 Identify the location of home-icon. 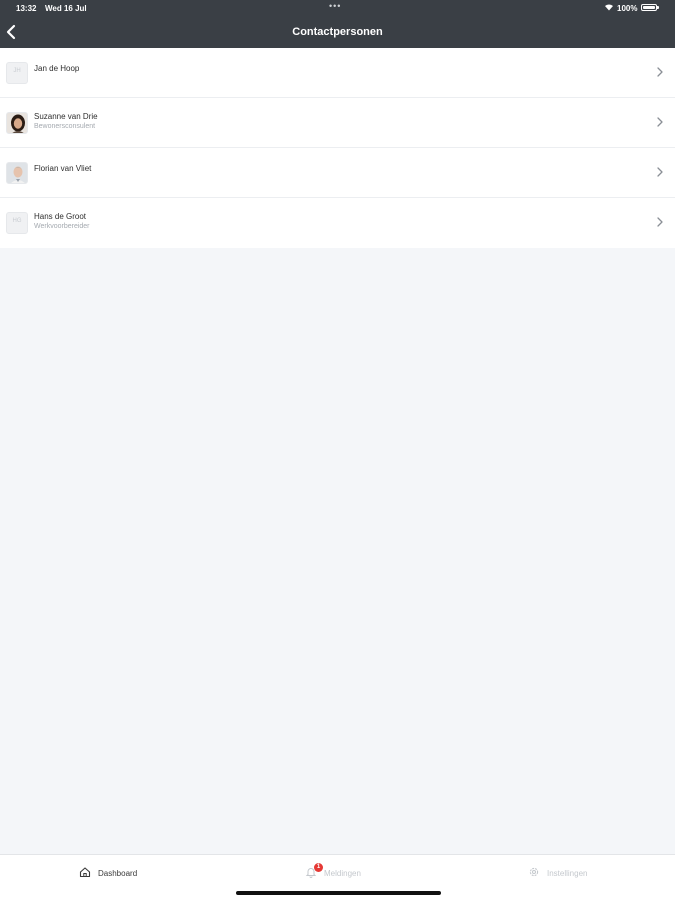
(85, 872).